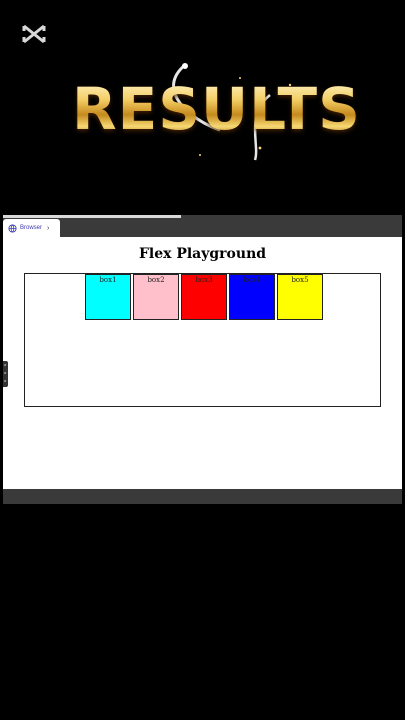  What do you see at coordinates (48, 228) in the screenshot?
I see `chevron-right-icon: ›` at bounding box center [48, 228].